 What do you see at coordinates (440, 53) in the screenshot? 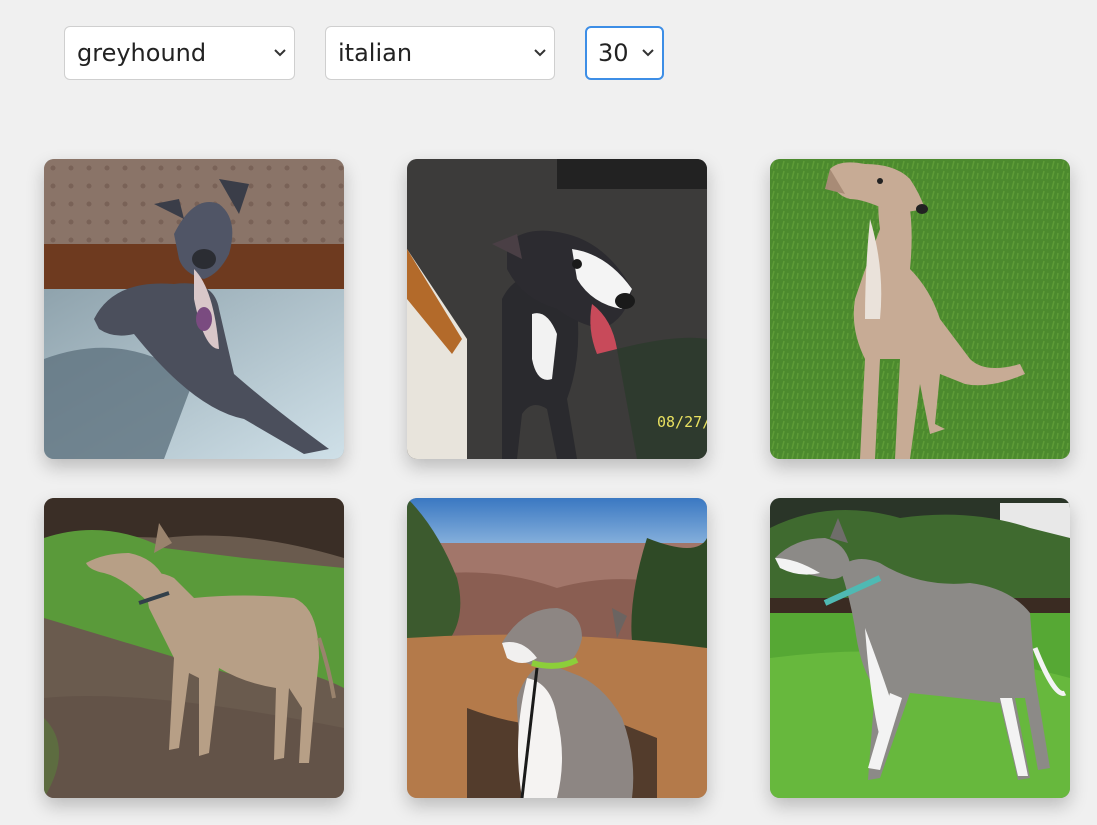
I see `sub-breed-select: italian` at bounding box center [440, 53].